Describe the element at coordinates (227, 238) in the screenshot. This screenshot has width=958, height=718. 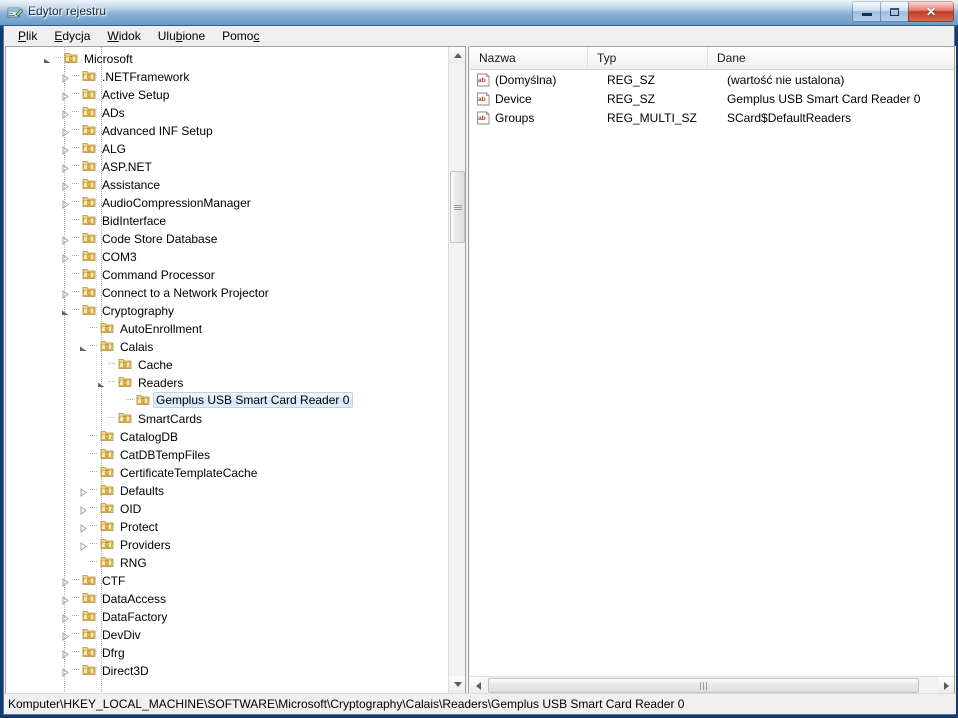
I see `tree-item: Code Store Database` at that location.